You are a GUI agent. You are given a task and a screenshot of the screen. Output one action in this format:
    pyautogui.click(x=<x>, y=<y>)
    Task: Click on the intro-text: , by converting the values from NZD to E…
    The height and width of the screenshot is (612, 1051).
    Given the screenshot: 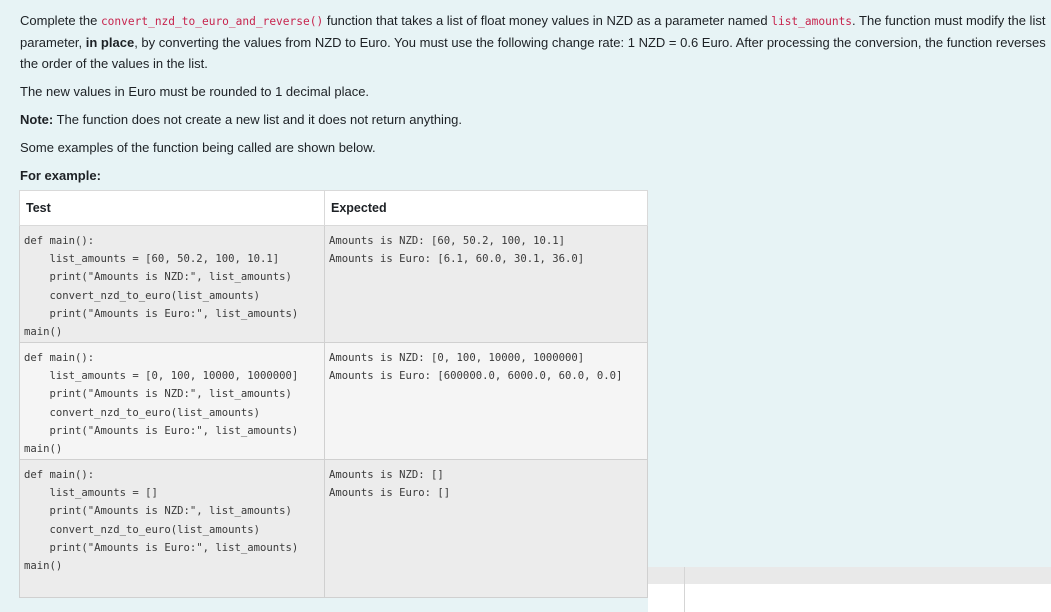 What is the action you would take?
    pyautogui.click(x=533, y=53)
    